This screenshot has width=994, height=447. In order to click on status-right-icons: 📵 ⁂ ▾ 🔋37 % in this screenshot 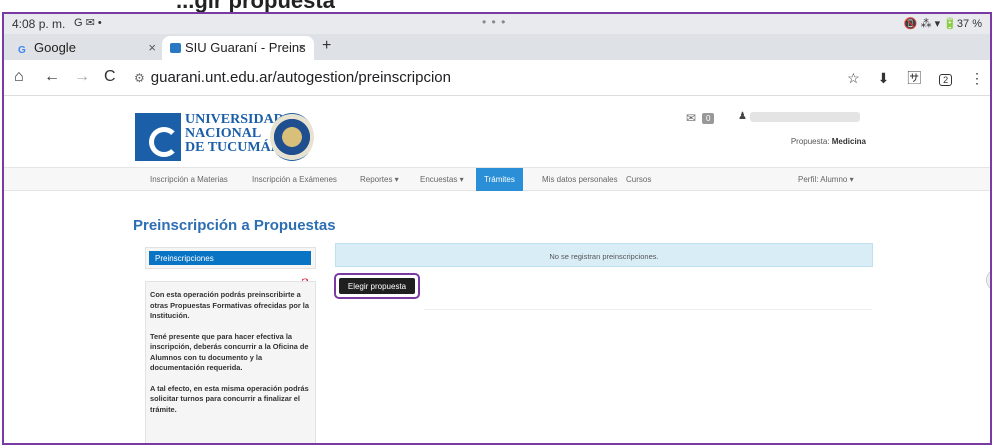, I will do `click(942, 24)`.